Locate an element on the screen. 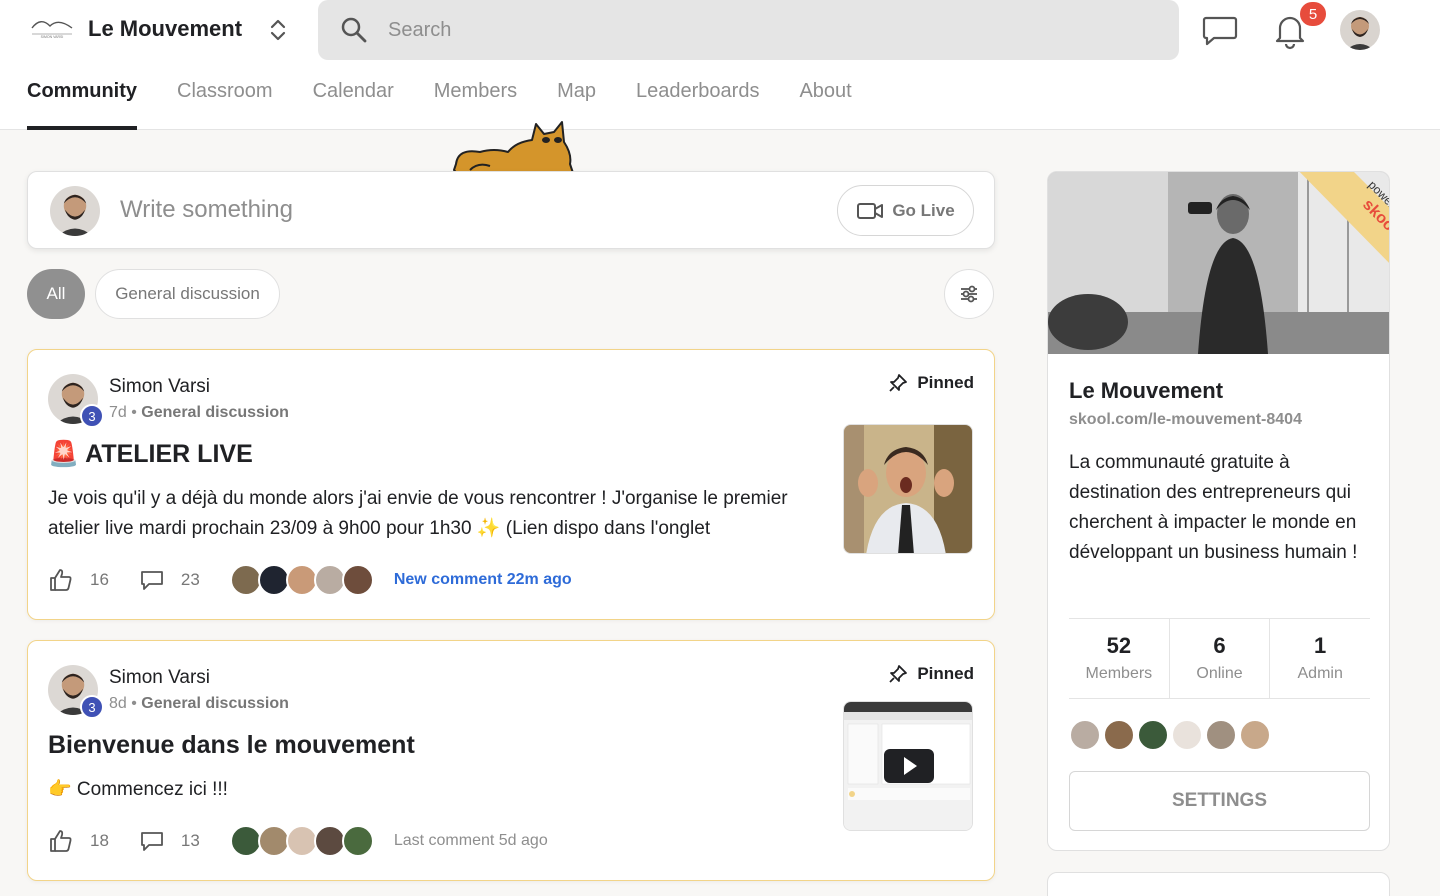  filter-settings-button is located at coordinates (969, 294).